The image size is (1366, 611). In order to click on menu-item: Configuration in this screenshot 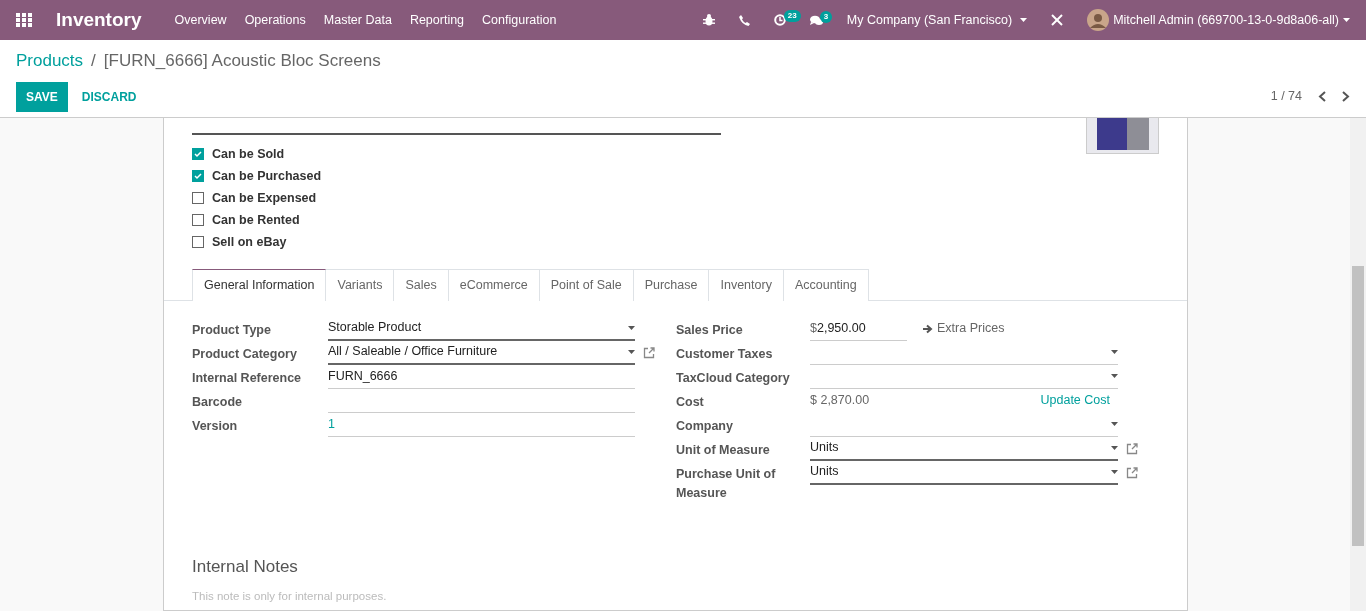, I will do `click(519, 20)`.